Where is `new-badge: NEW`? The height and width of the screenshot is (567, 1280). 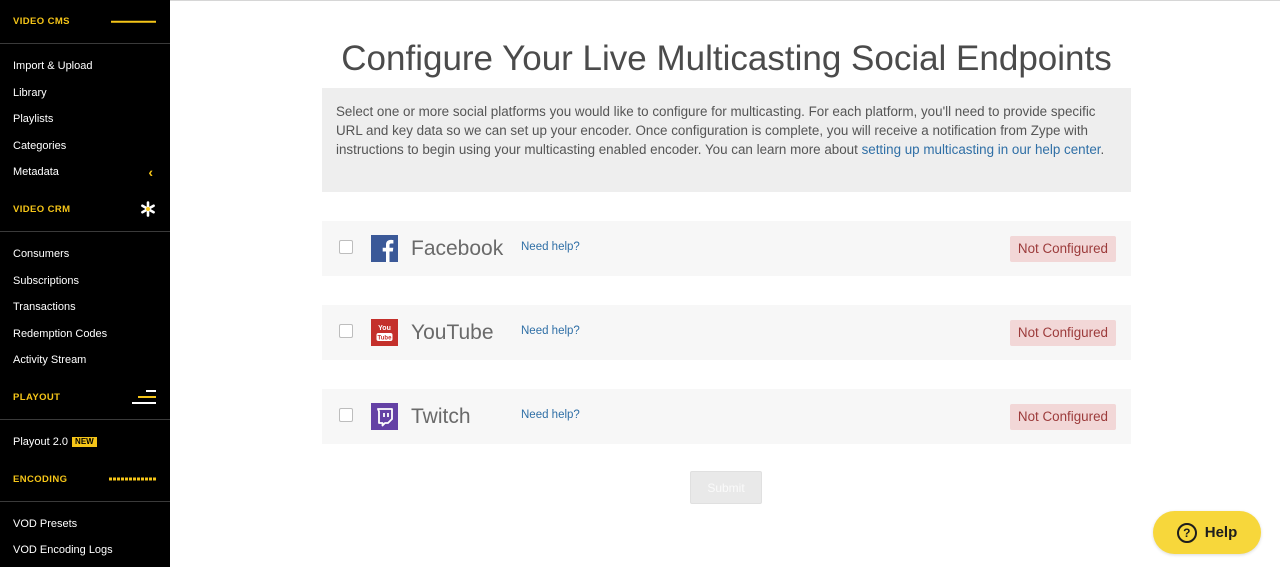 new-badge: NEW is located at coordinates (84, 441).